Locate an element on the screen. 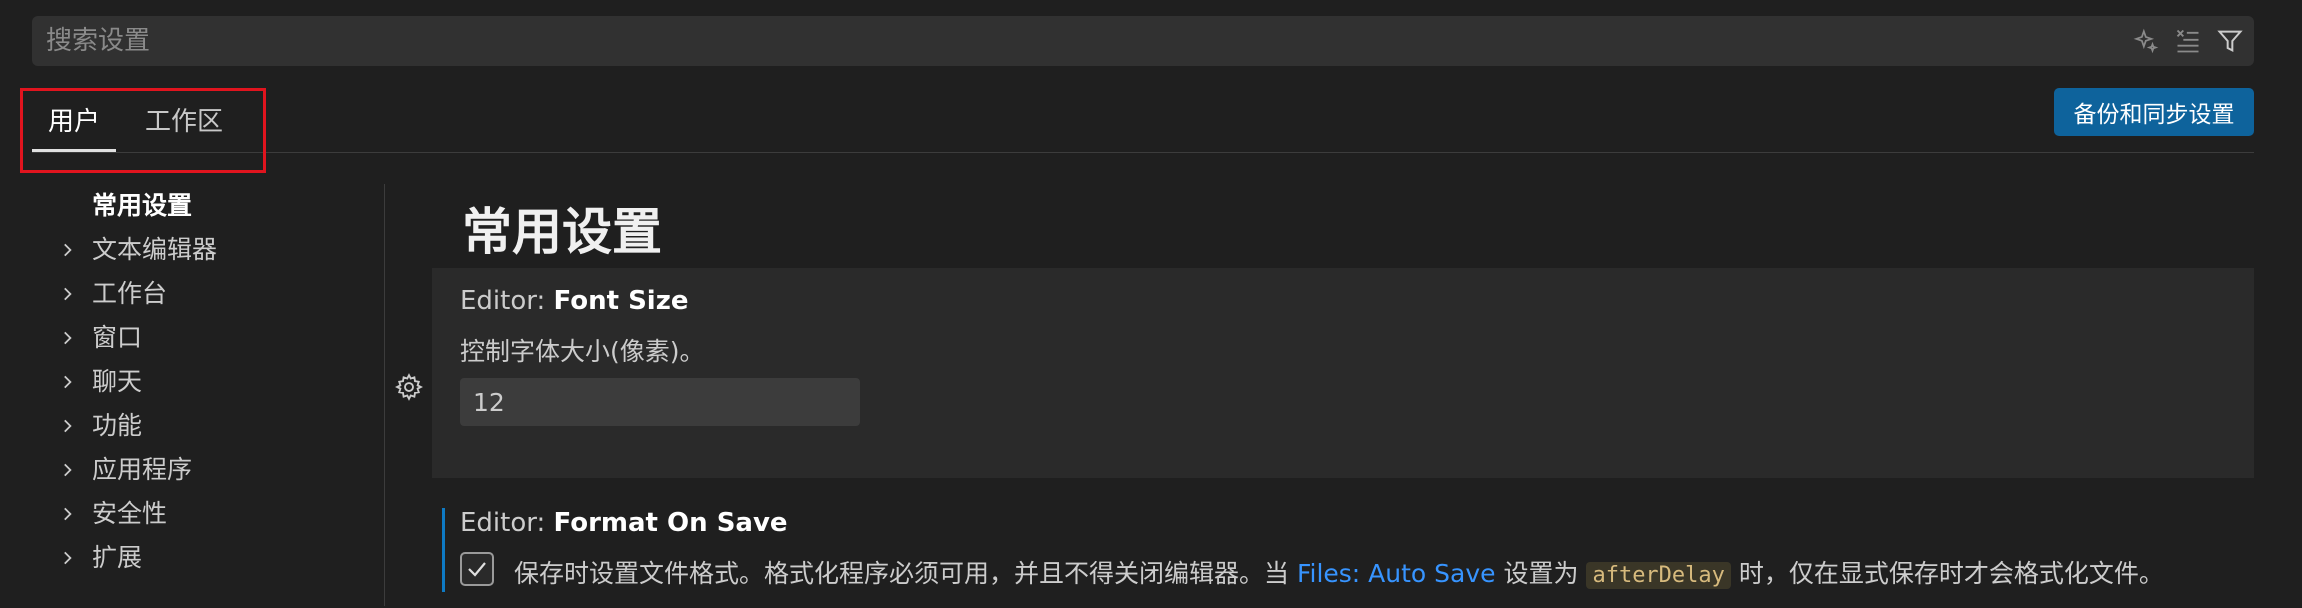  sparkle-icon is located at coordinates (2146, 41).